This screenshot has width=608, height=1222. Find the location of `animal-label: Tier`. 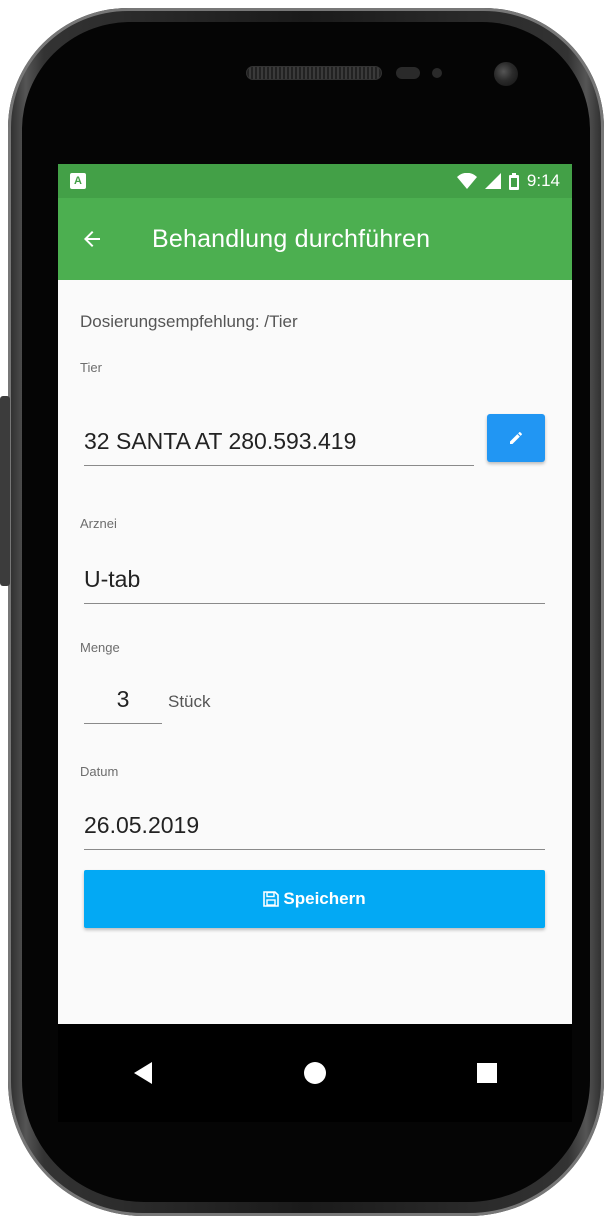

animal-label: Tier is located at coordinates (91, 367).